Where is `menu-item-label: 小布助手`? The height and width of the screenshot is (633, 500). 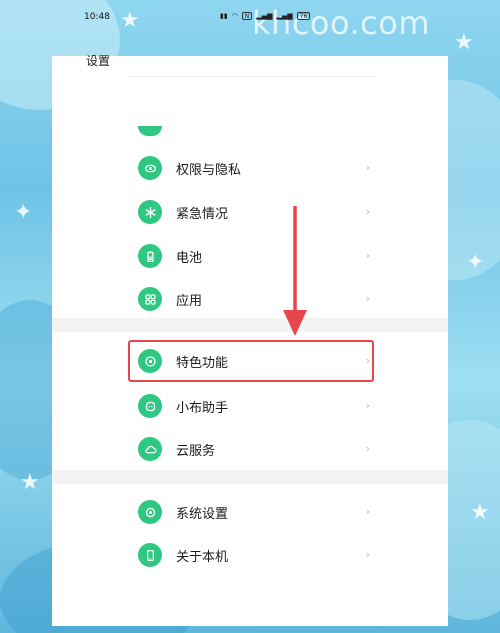
menu-item-label: 小布助手 is located at coordinates (202, 408).